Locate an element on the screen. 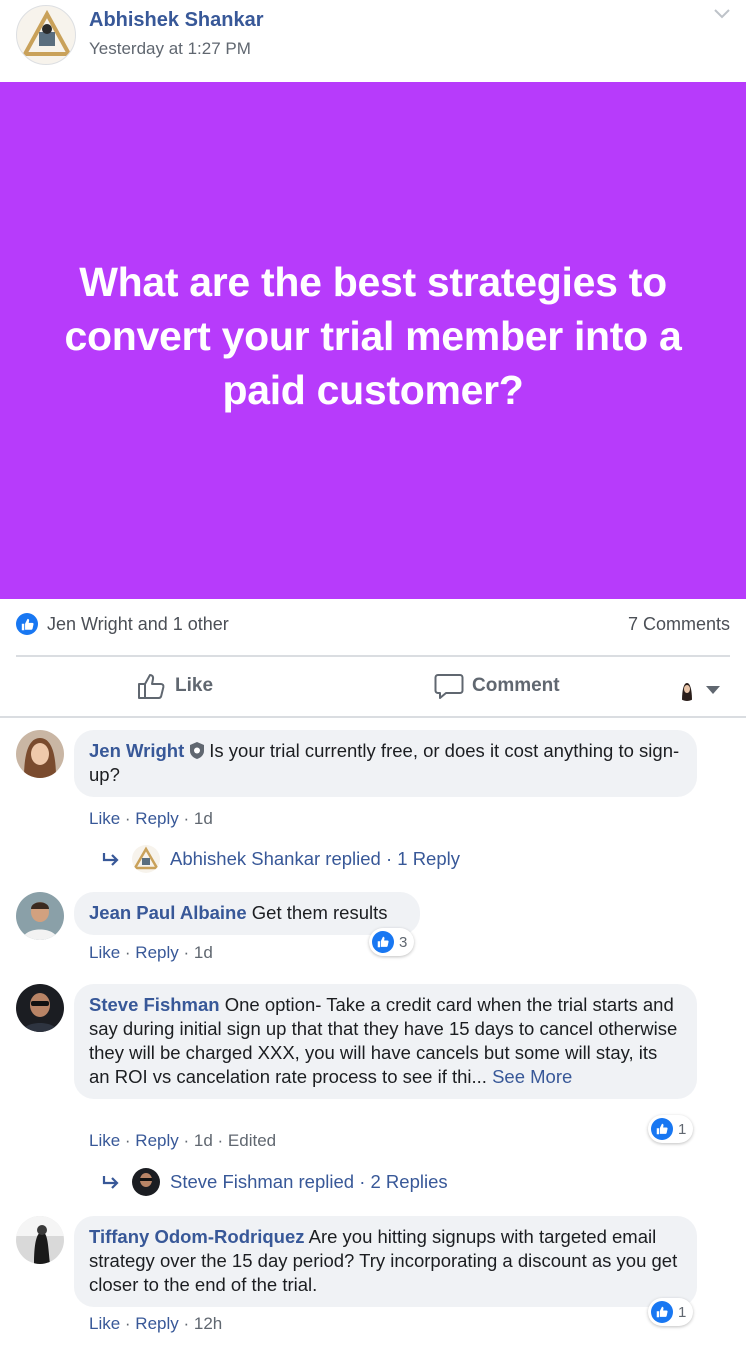 This screenshot has width=746, height=1347. replies-summary: Steve Fishman replied · 2 Replies is located at coordinates (274, 1182).